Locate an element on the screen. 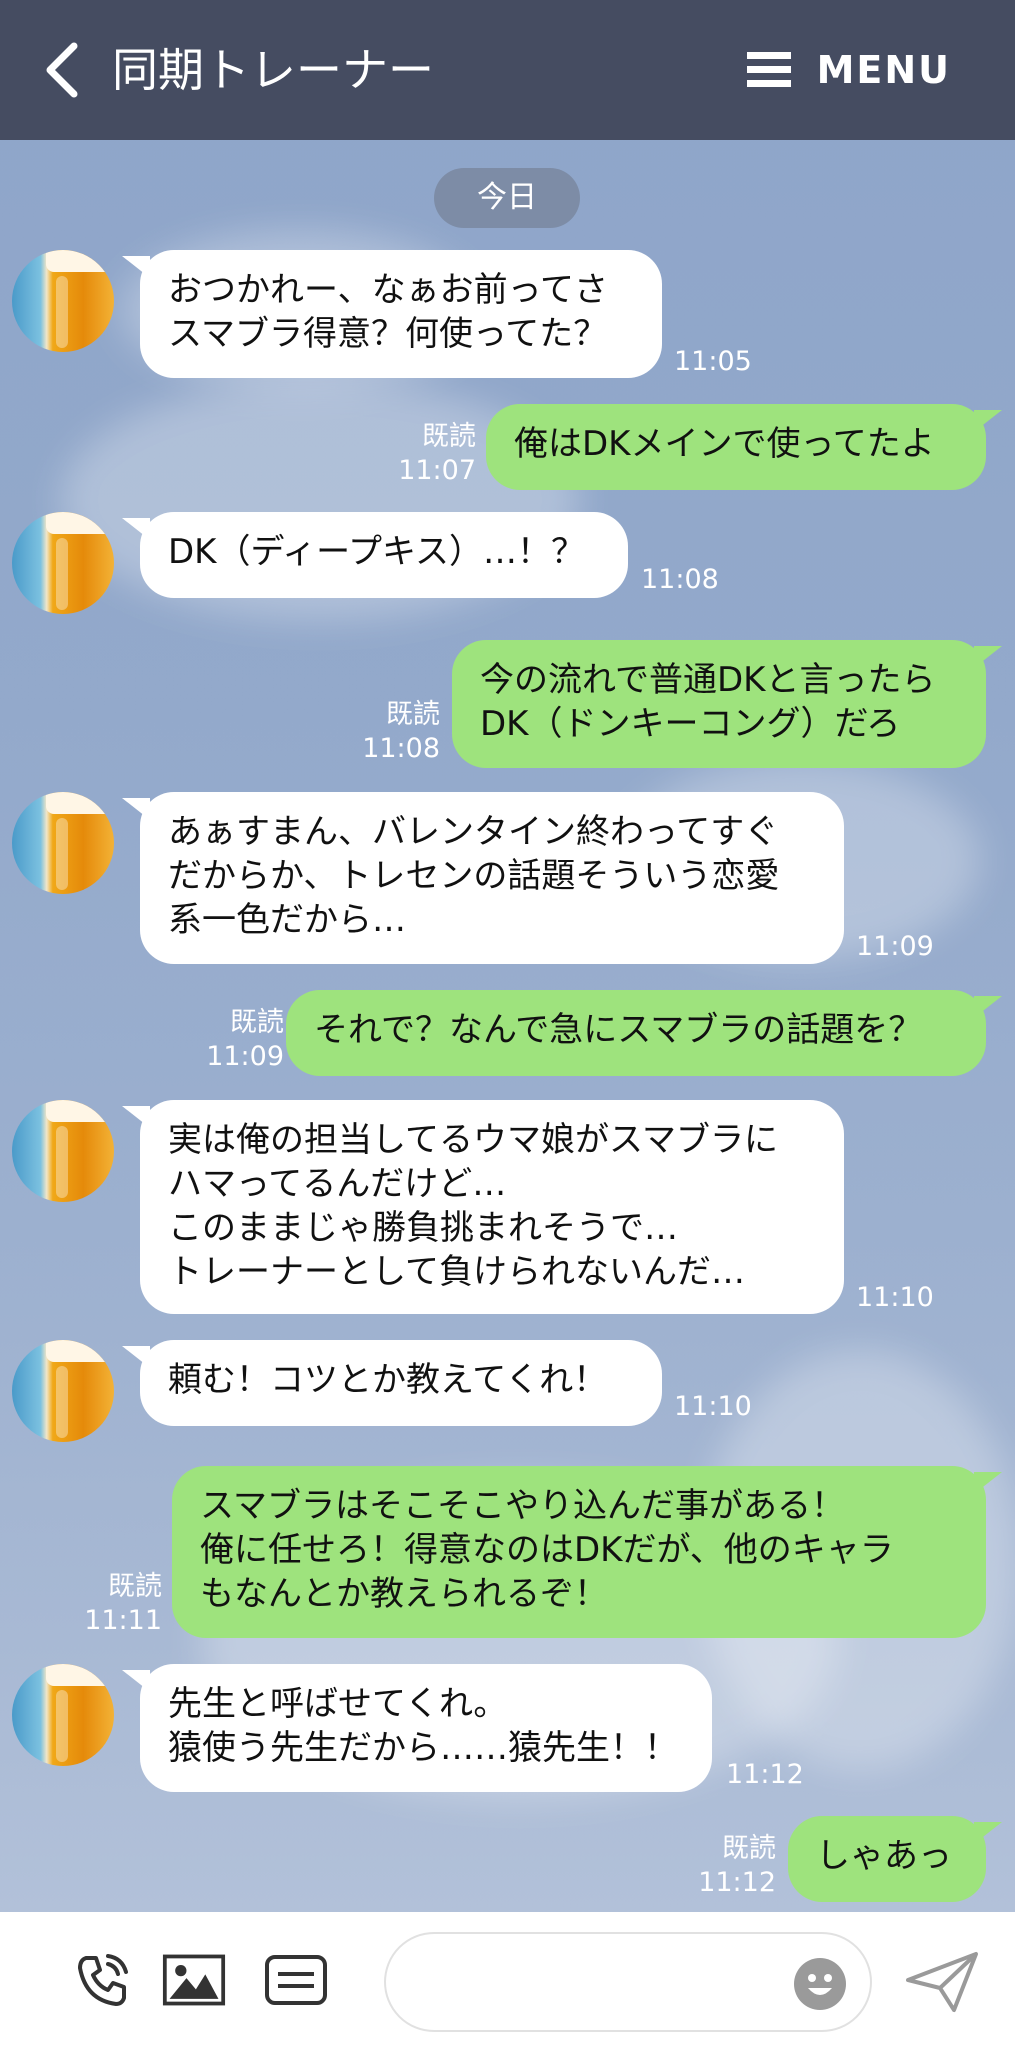 This screenshot has width=1015, height=2048. message-input is located at coordinates (596, 1983).